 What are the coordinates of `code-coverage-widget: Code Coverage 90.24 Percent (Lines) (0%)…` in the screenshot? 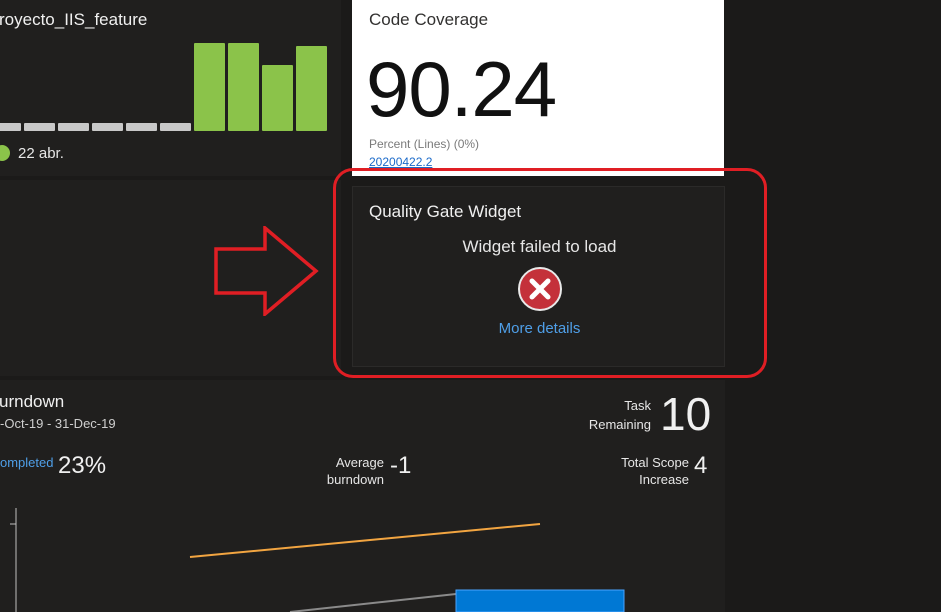 It's located at (538, 88).